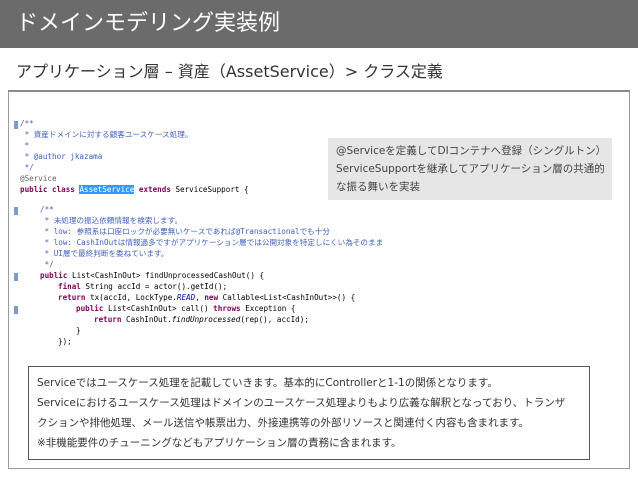 Image resolution: width=638 pixels, height=479 pixels. Describe the element at coordinates (155, 189) in the screenshot. I see `keyword: extends` at that location.